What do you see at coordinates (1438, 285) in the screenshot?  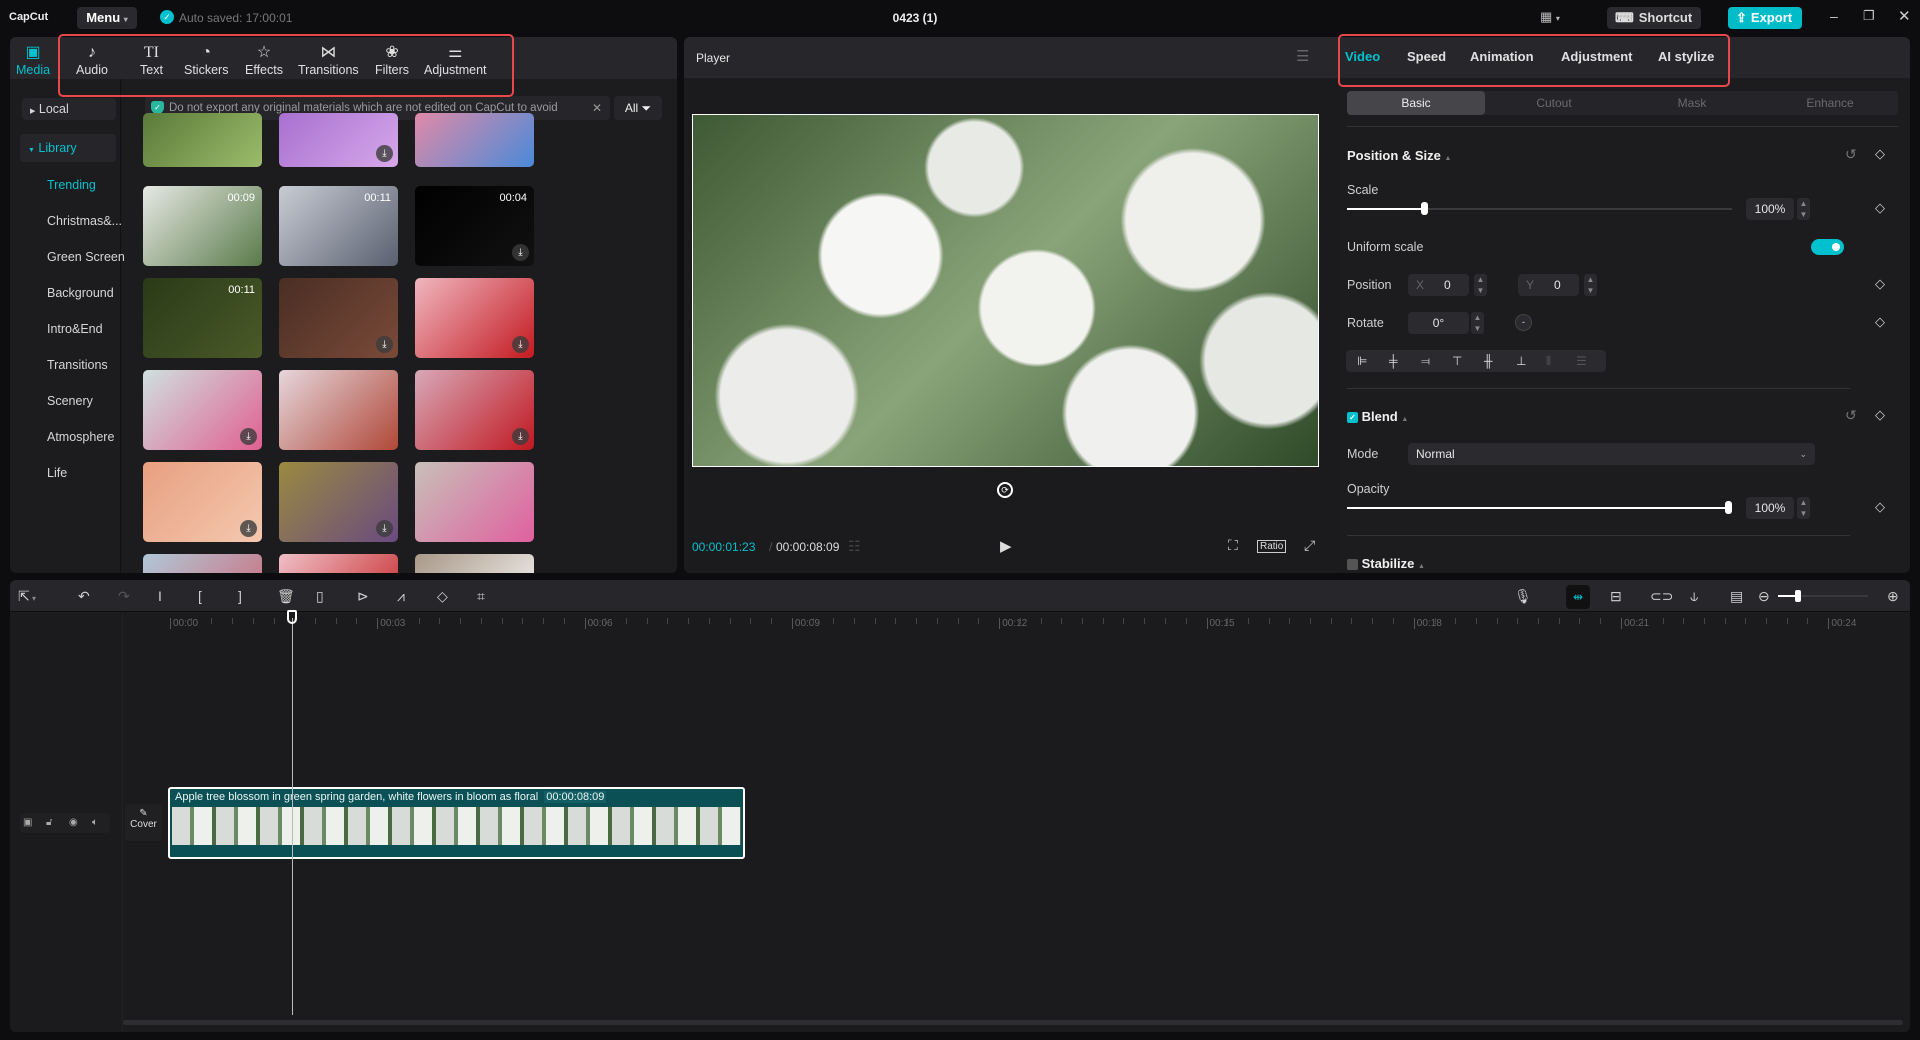 I see `position-x-input: X0` at bounding box center [1438, 285].